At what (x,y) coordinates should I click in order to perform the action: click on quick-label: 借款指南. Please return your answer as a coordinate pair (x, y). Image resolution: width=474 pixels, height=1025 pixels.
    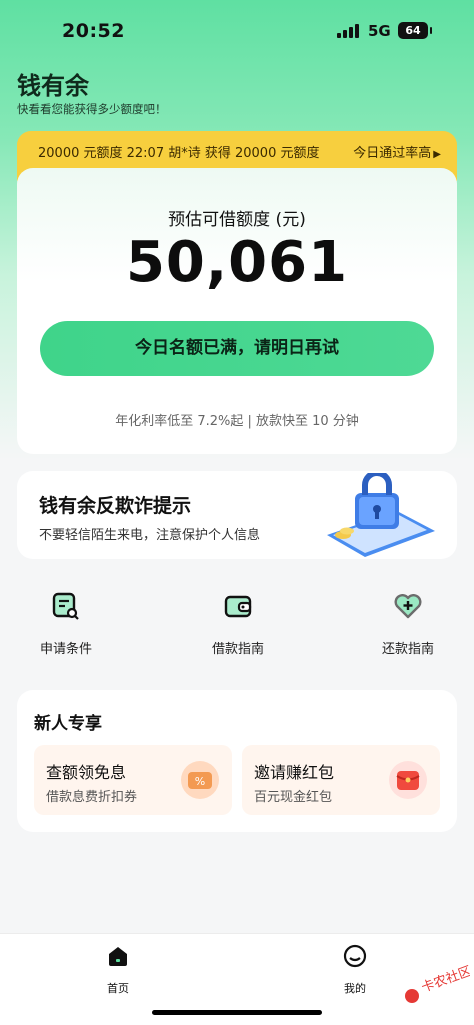
    Looking at the image, I should click on (237, 649).